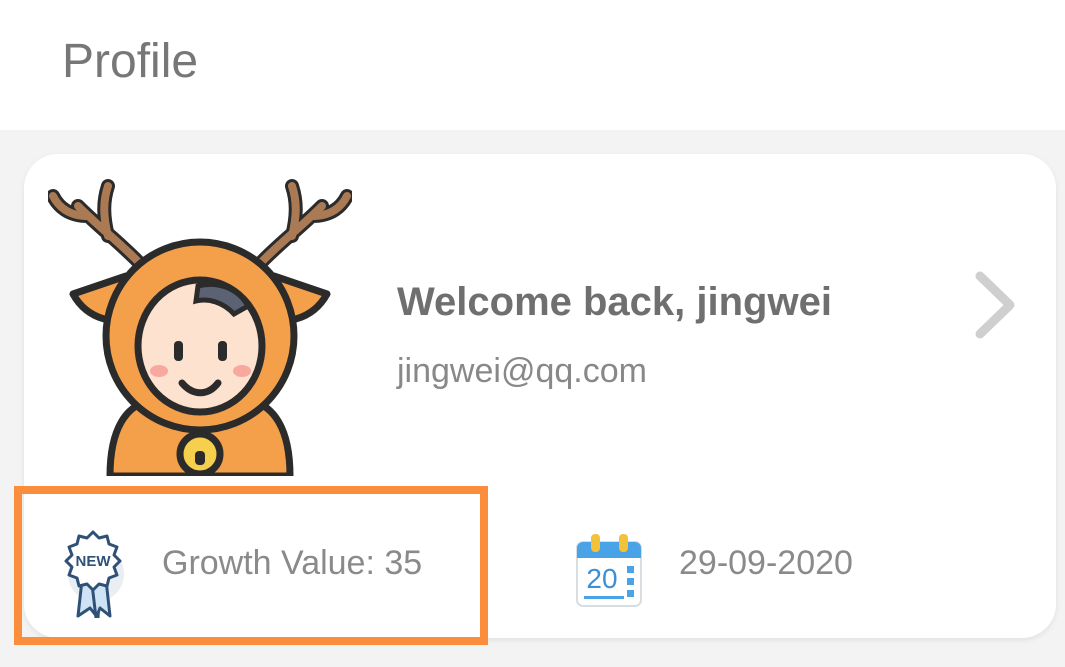  What do you see at coordinates (522, 371) in the screenshot?
I see `email-text: jingwei@qq.com` at bounding box center [522, 371].